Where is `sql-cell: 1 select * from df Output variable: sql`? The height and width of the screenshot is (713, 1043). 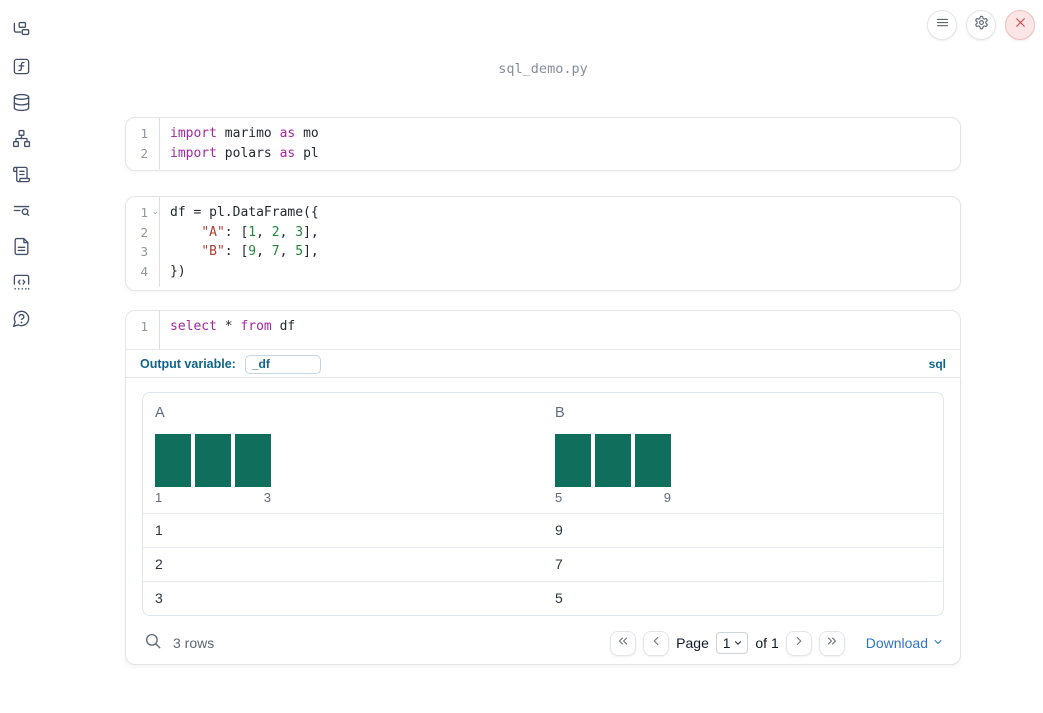 sql-cell: 1 select * from df Output variable: sql is located at coordinates (543, 344).